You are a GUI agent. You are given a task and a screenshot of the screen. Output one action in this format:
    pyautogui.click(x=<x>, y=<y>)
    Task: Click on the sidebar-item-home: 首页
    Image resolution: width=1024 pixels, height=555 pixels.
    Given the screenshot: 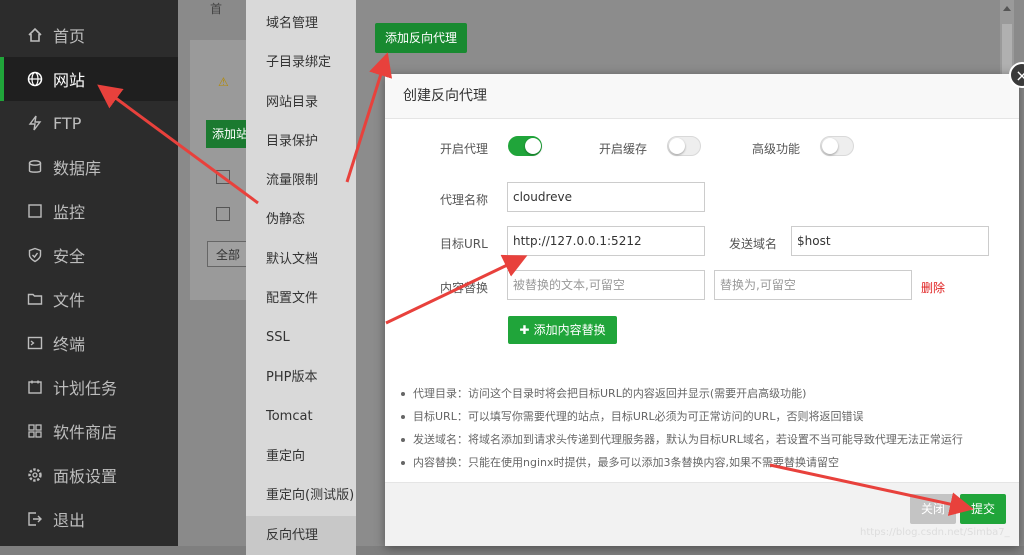 What is the action you would take?
    pyautogui.click(x=89, y=35)
    